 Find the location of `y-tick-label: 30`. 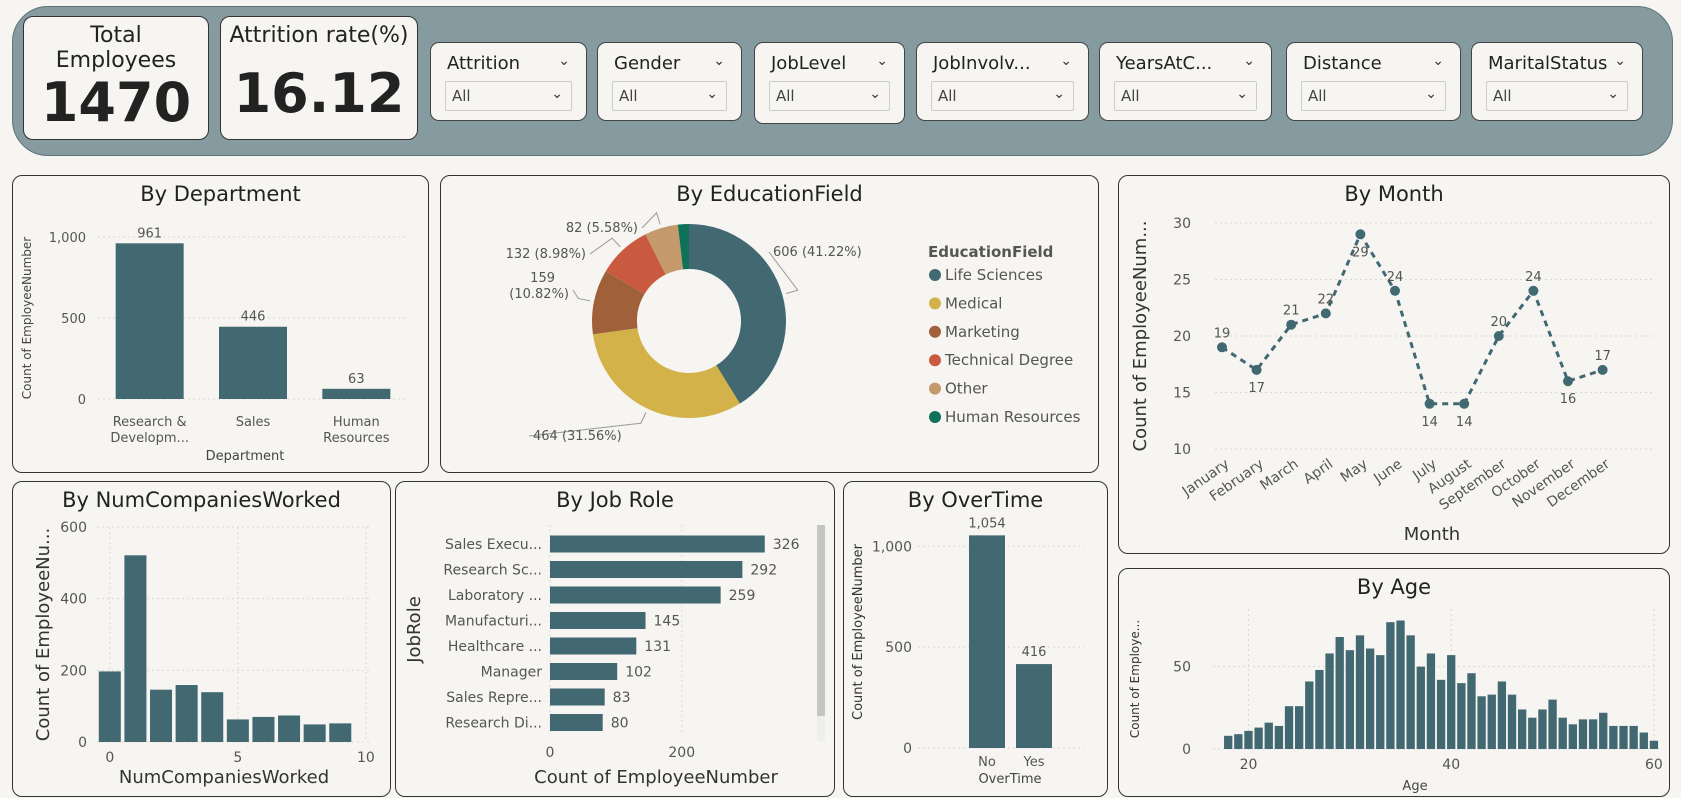

y-tick-label: 30 is located at coordinates (1182, 224).